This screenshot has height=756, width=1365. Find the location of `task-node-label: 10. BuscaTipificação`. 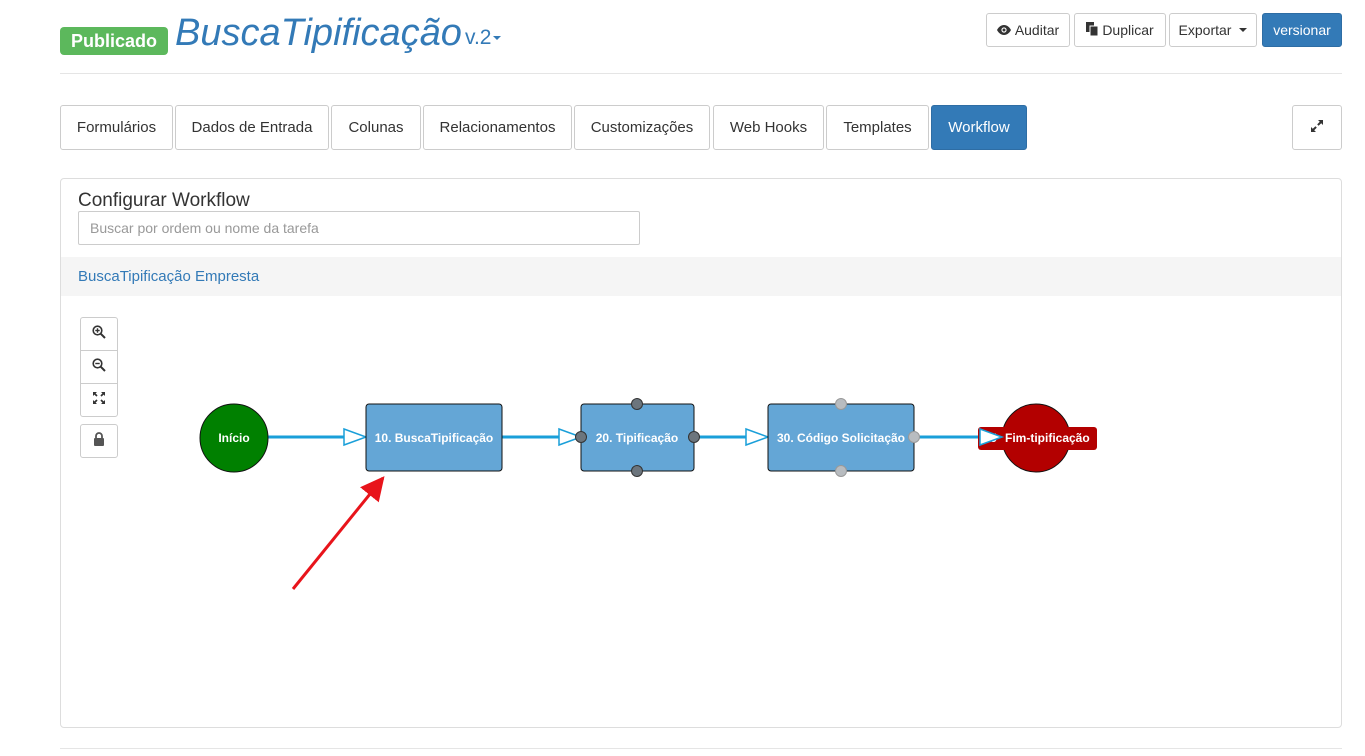

task-node-label: 10. BuscaTipificação is located at coordinates (434, 438).